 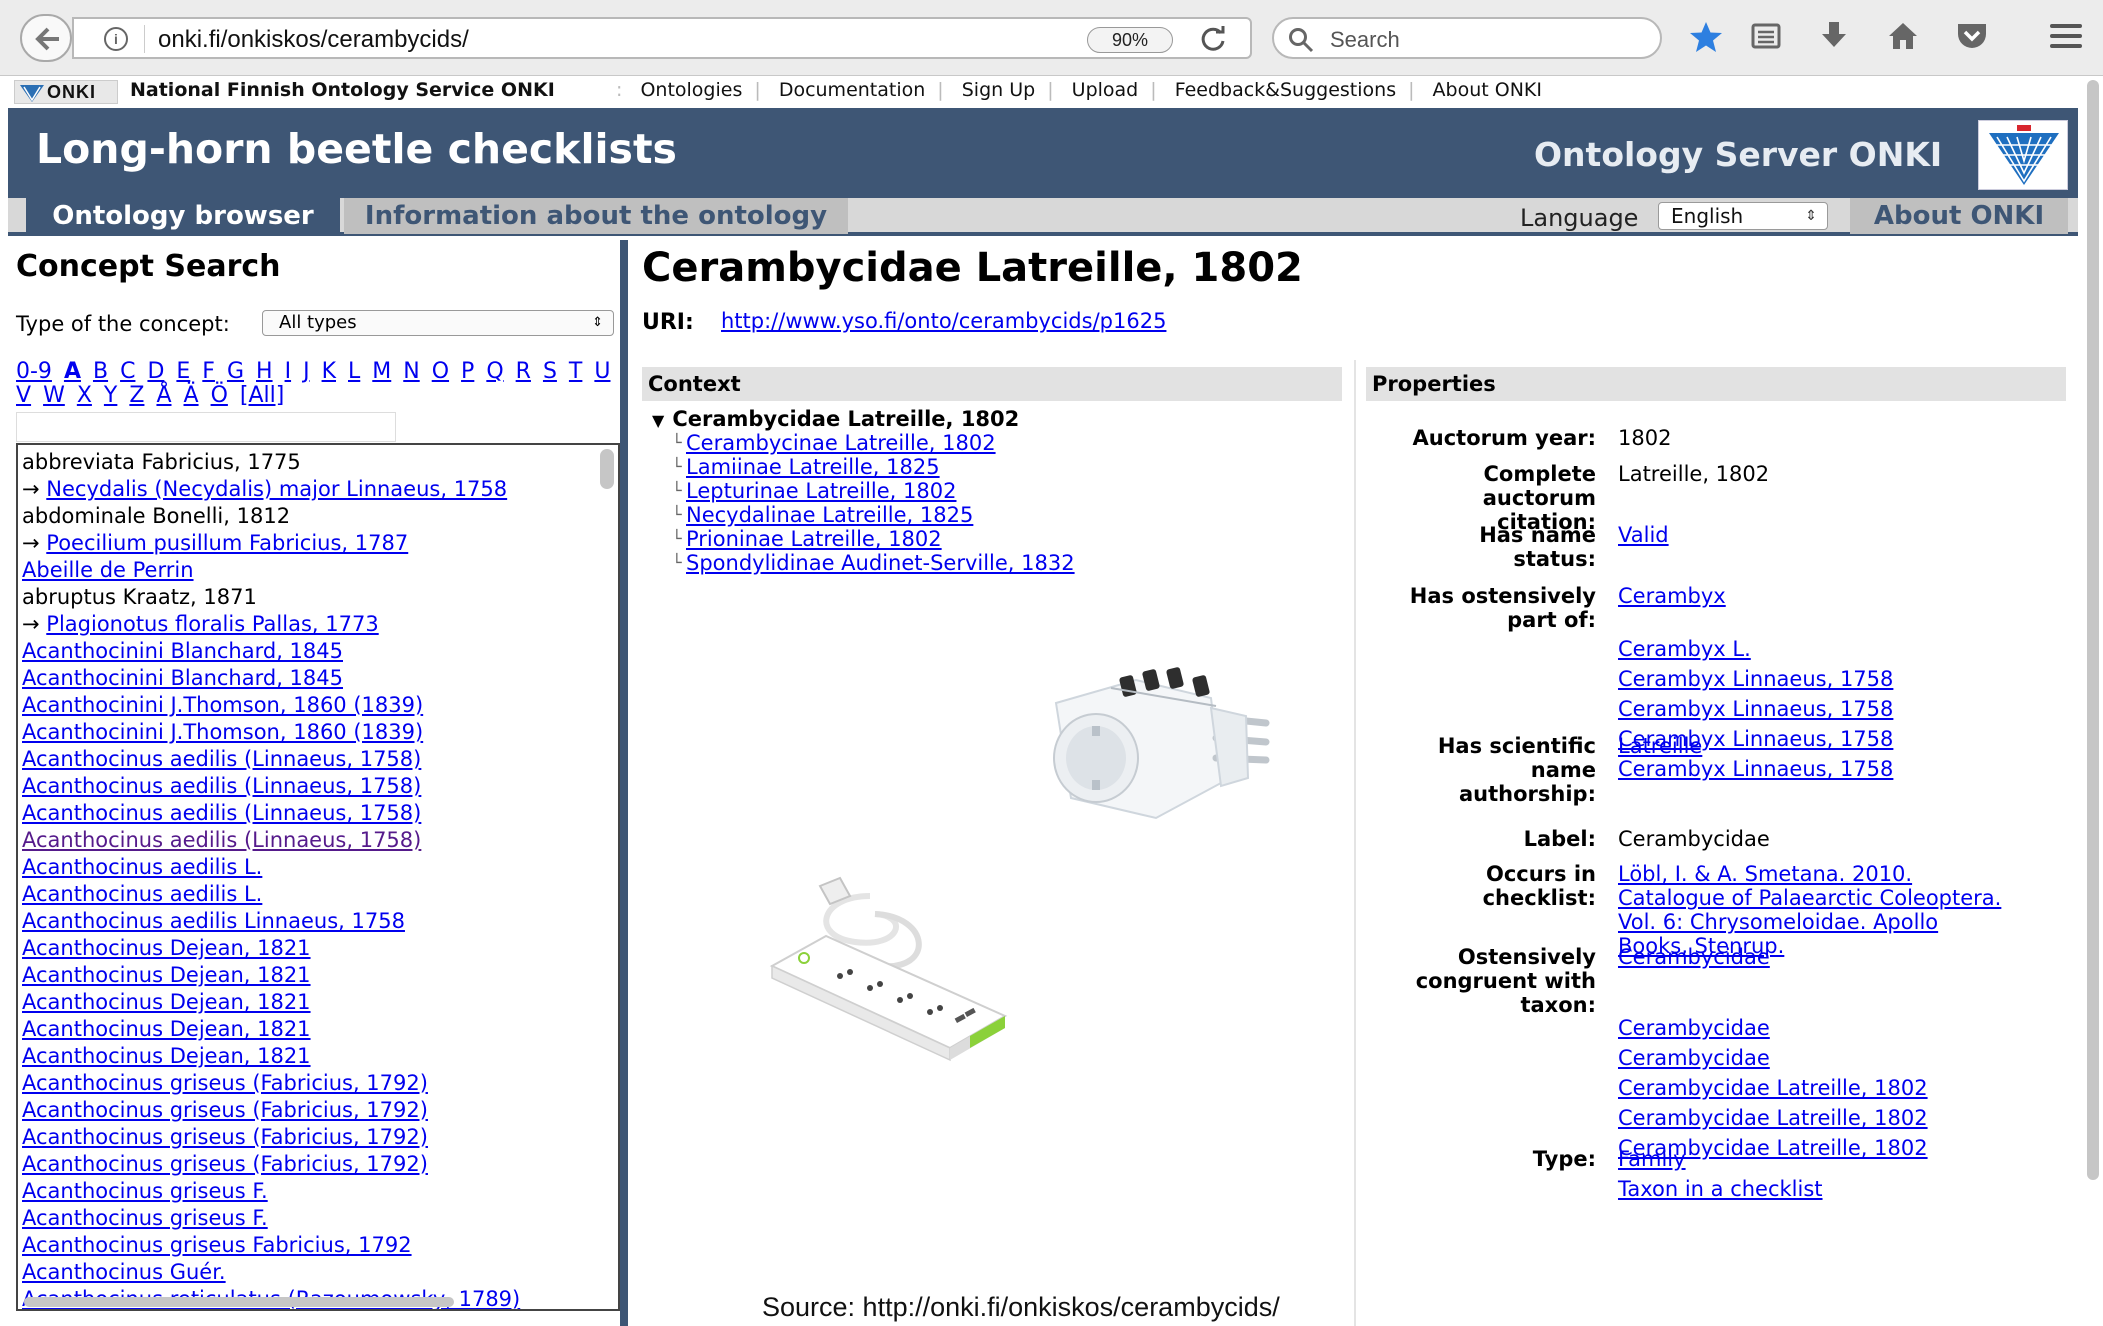 What do you see at coordinates (438, 323) in the screenshot?
I see `concept-type-select: All types ⇕` at bounding box center [438, 323].